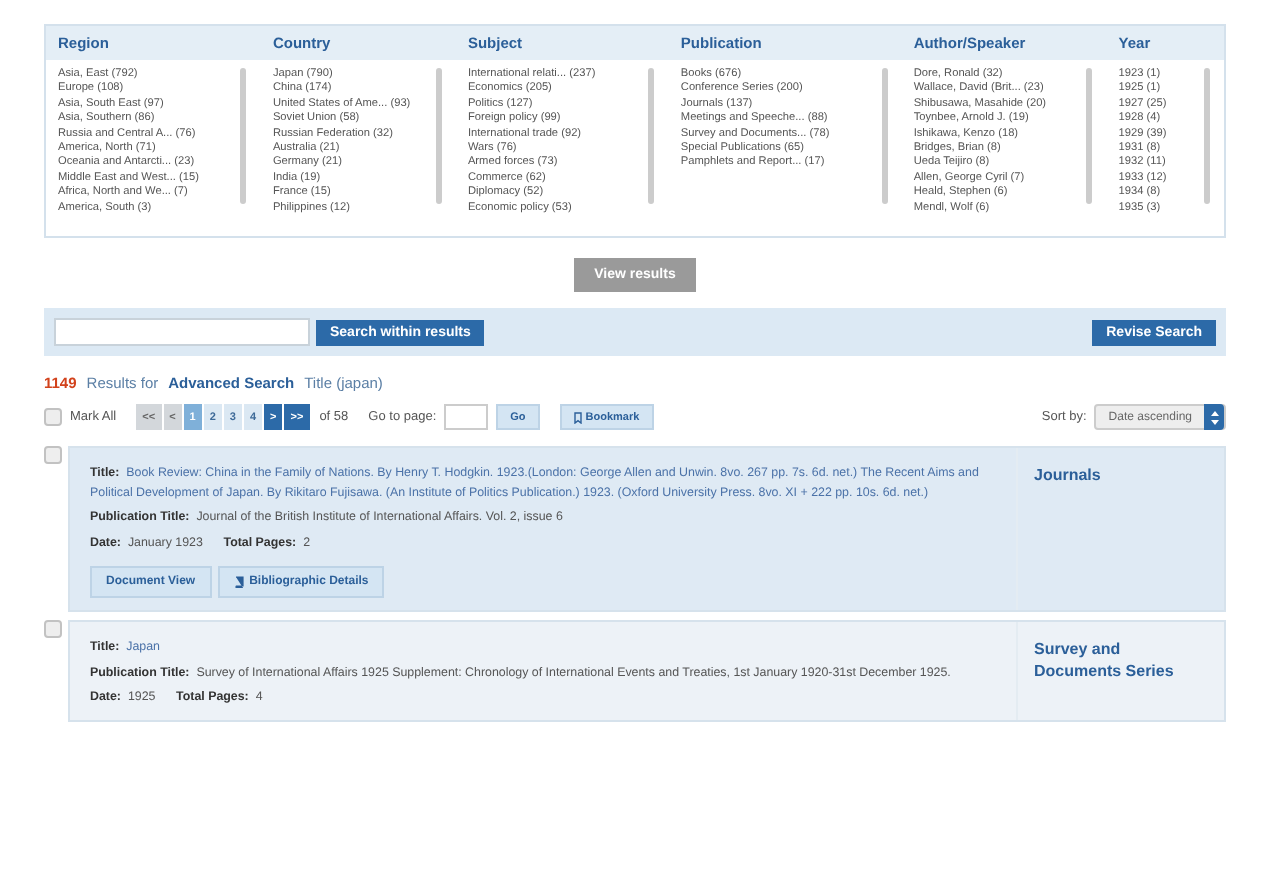 The width and height of the screenshot is (1270, 886). I want to click on updown-icon, so click(1214, 417).